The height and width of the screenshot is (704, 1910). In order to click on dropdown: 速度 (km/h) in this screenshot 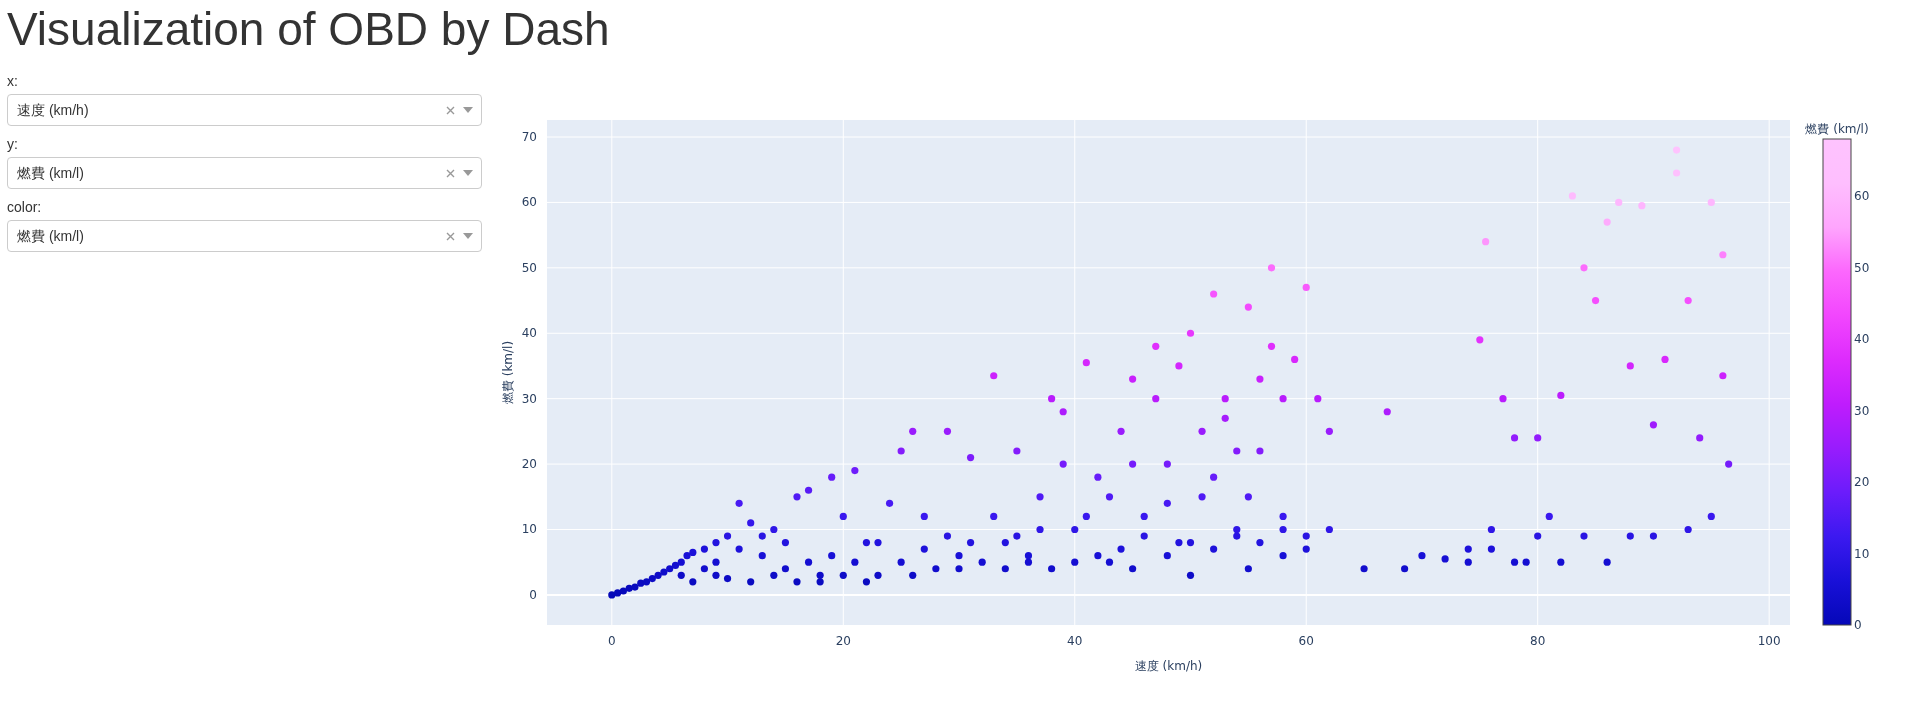, I will do `click(244, 110)`.